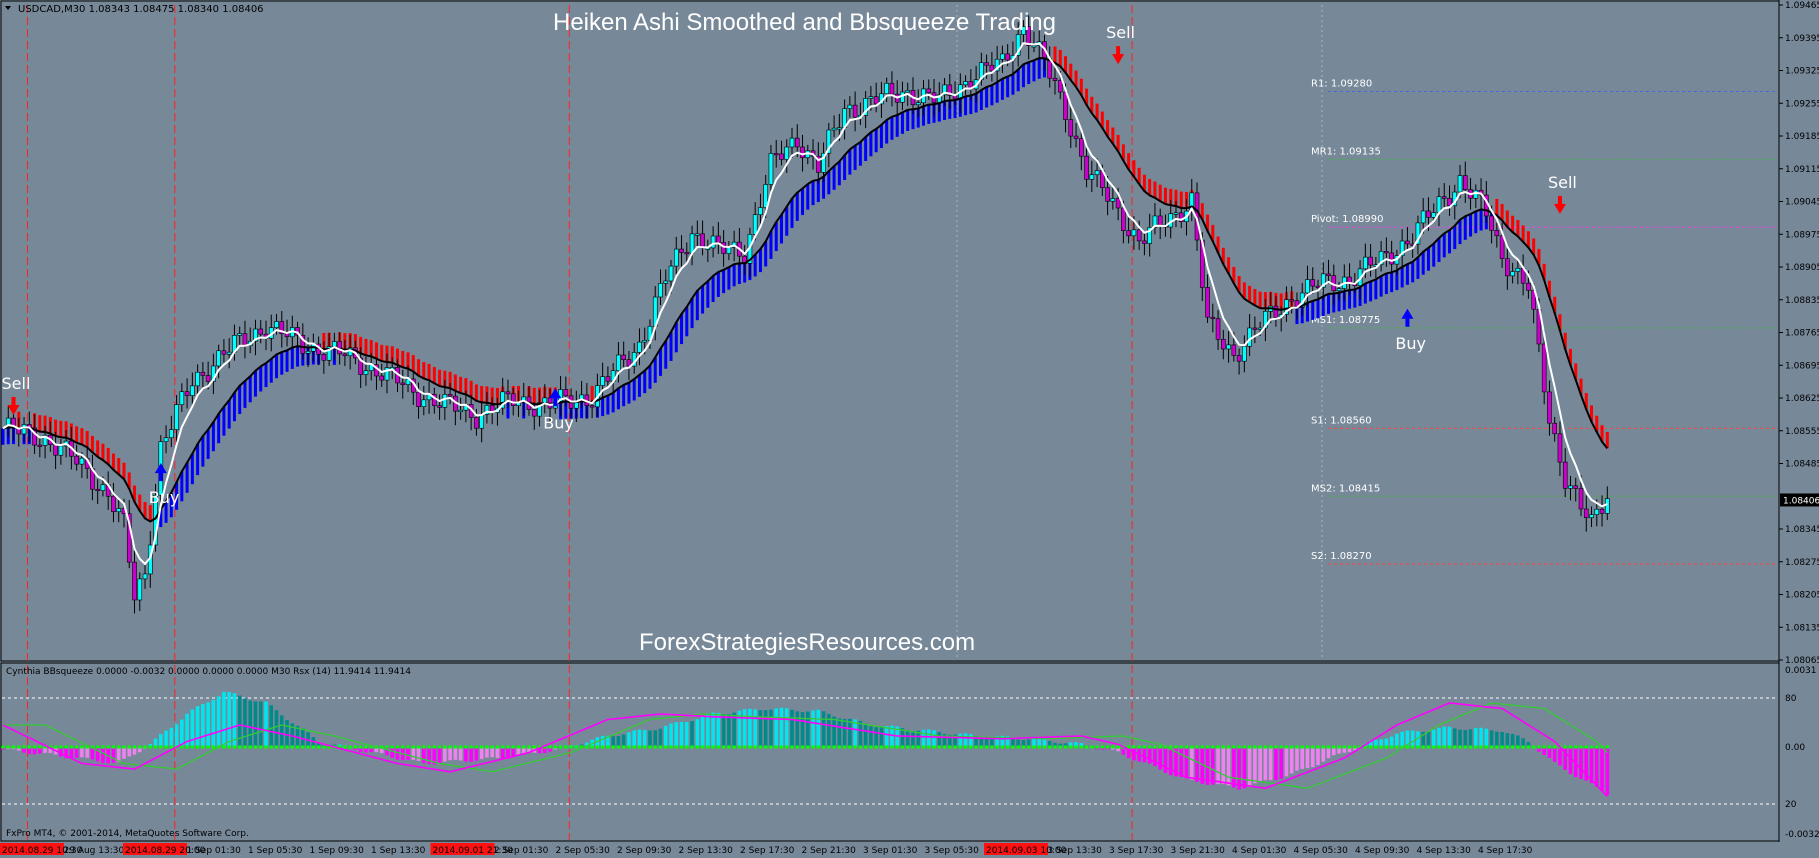 This screenshot has height=858, width=1819. I want to click on current-price-label: 1.08406, so click(1801, 501).